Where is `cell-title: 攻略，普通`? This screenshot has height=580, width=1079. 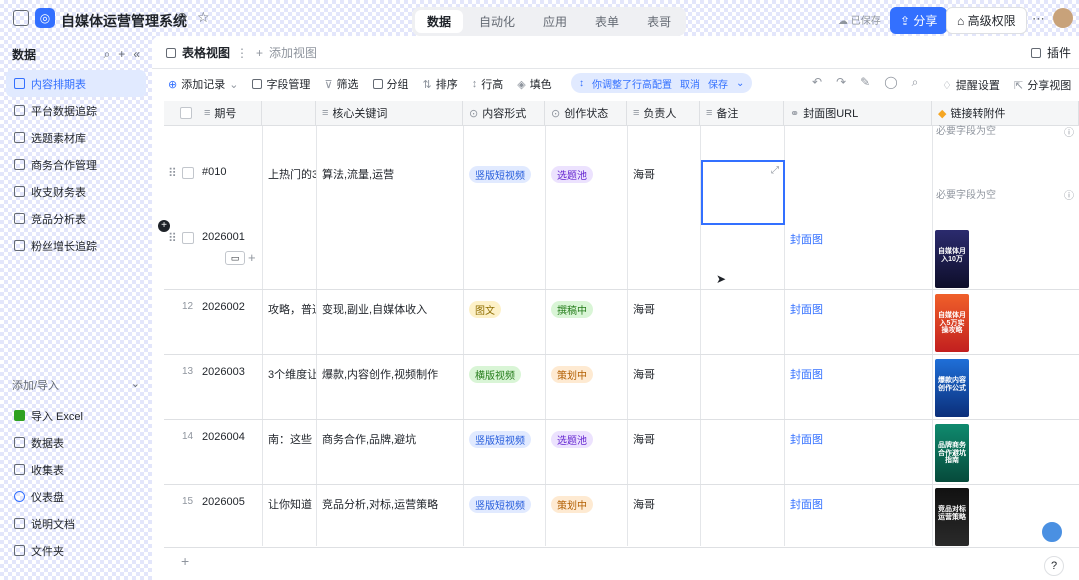 cell-title: 攻略，普通 is located at coordinates (289, 306).